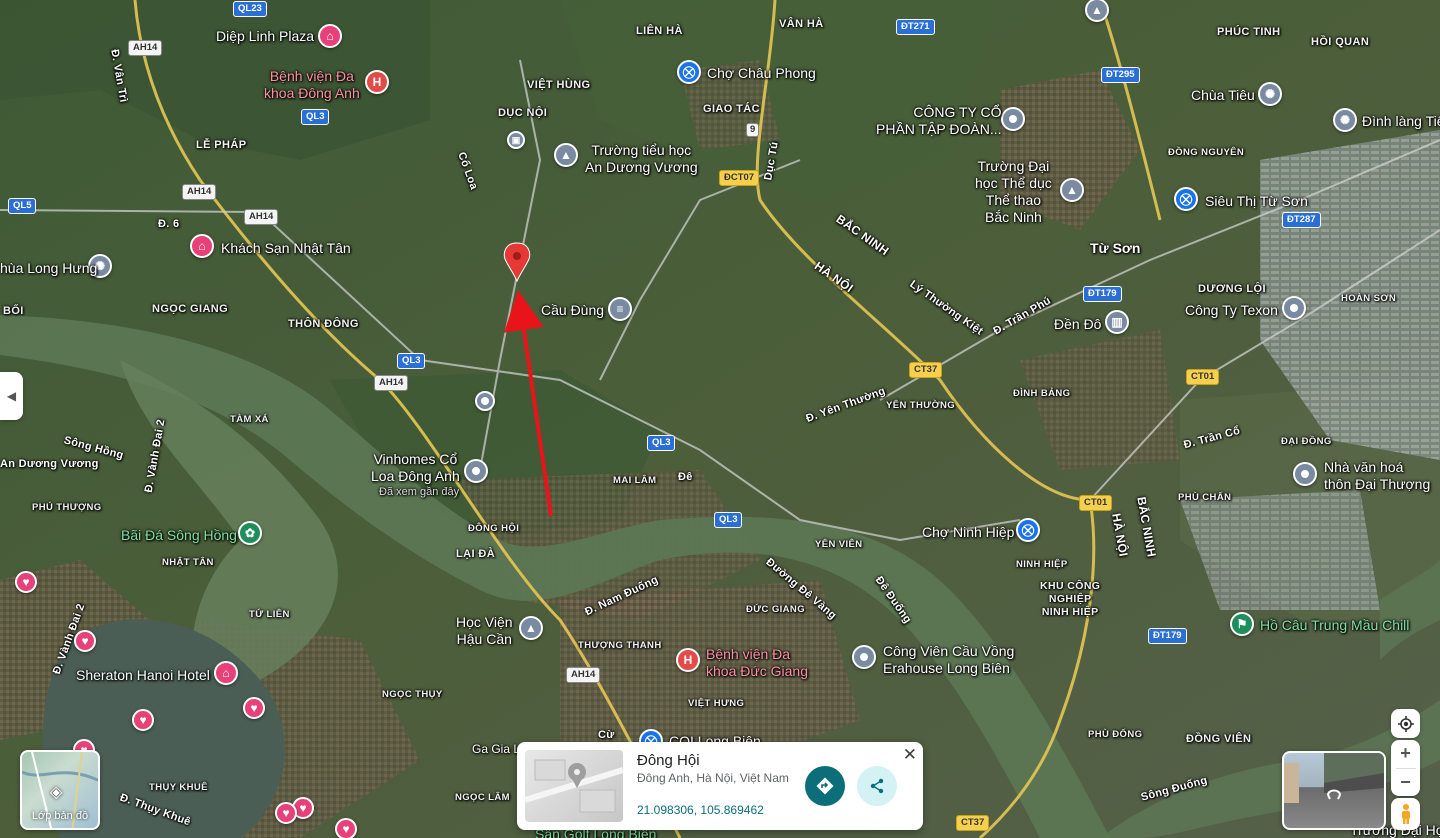 This screenshot has width=1440, height=838. Describe the element at coordinates (1340, 42) in the screenshot. I see `area-label: HỒI QUAN` at that location.